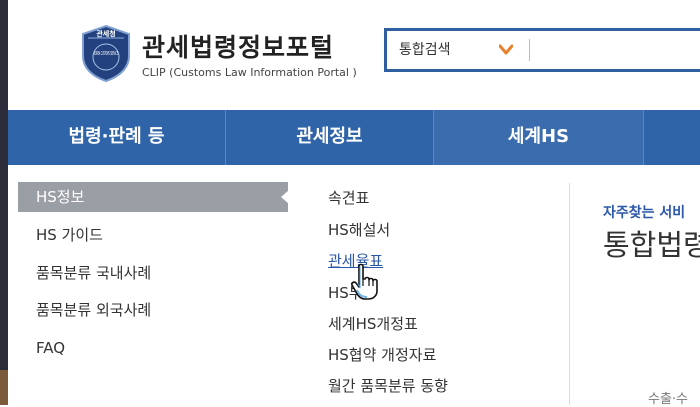 This screenshot has height=407, width=700. Describe the element at coordinates (153, 273) in the screenshot. I see `submenu-item-domestic-cases: 품목분류 국내사례` at that location.